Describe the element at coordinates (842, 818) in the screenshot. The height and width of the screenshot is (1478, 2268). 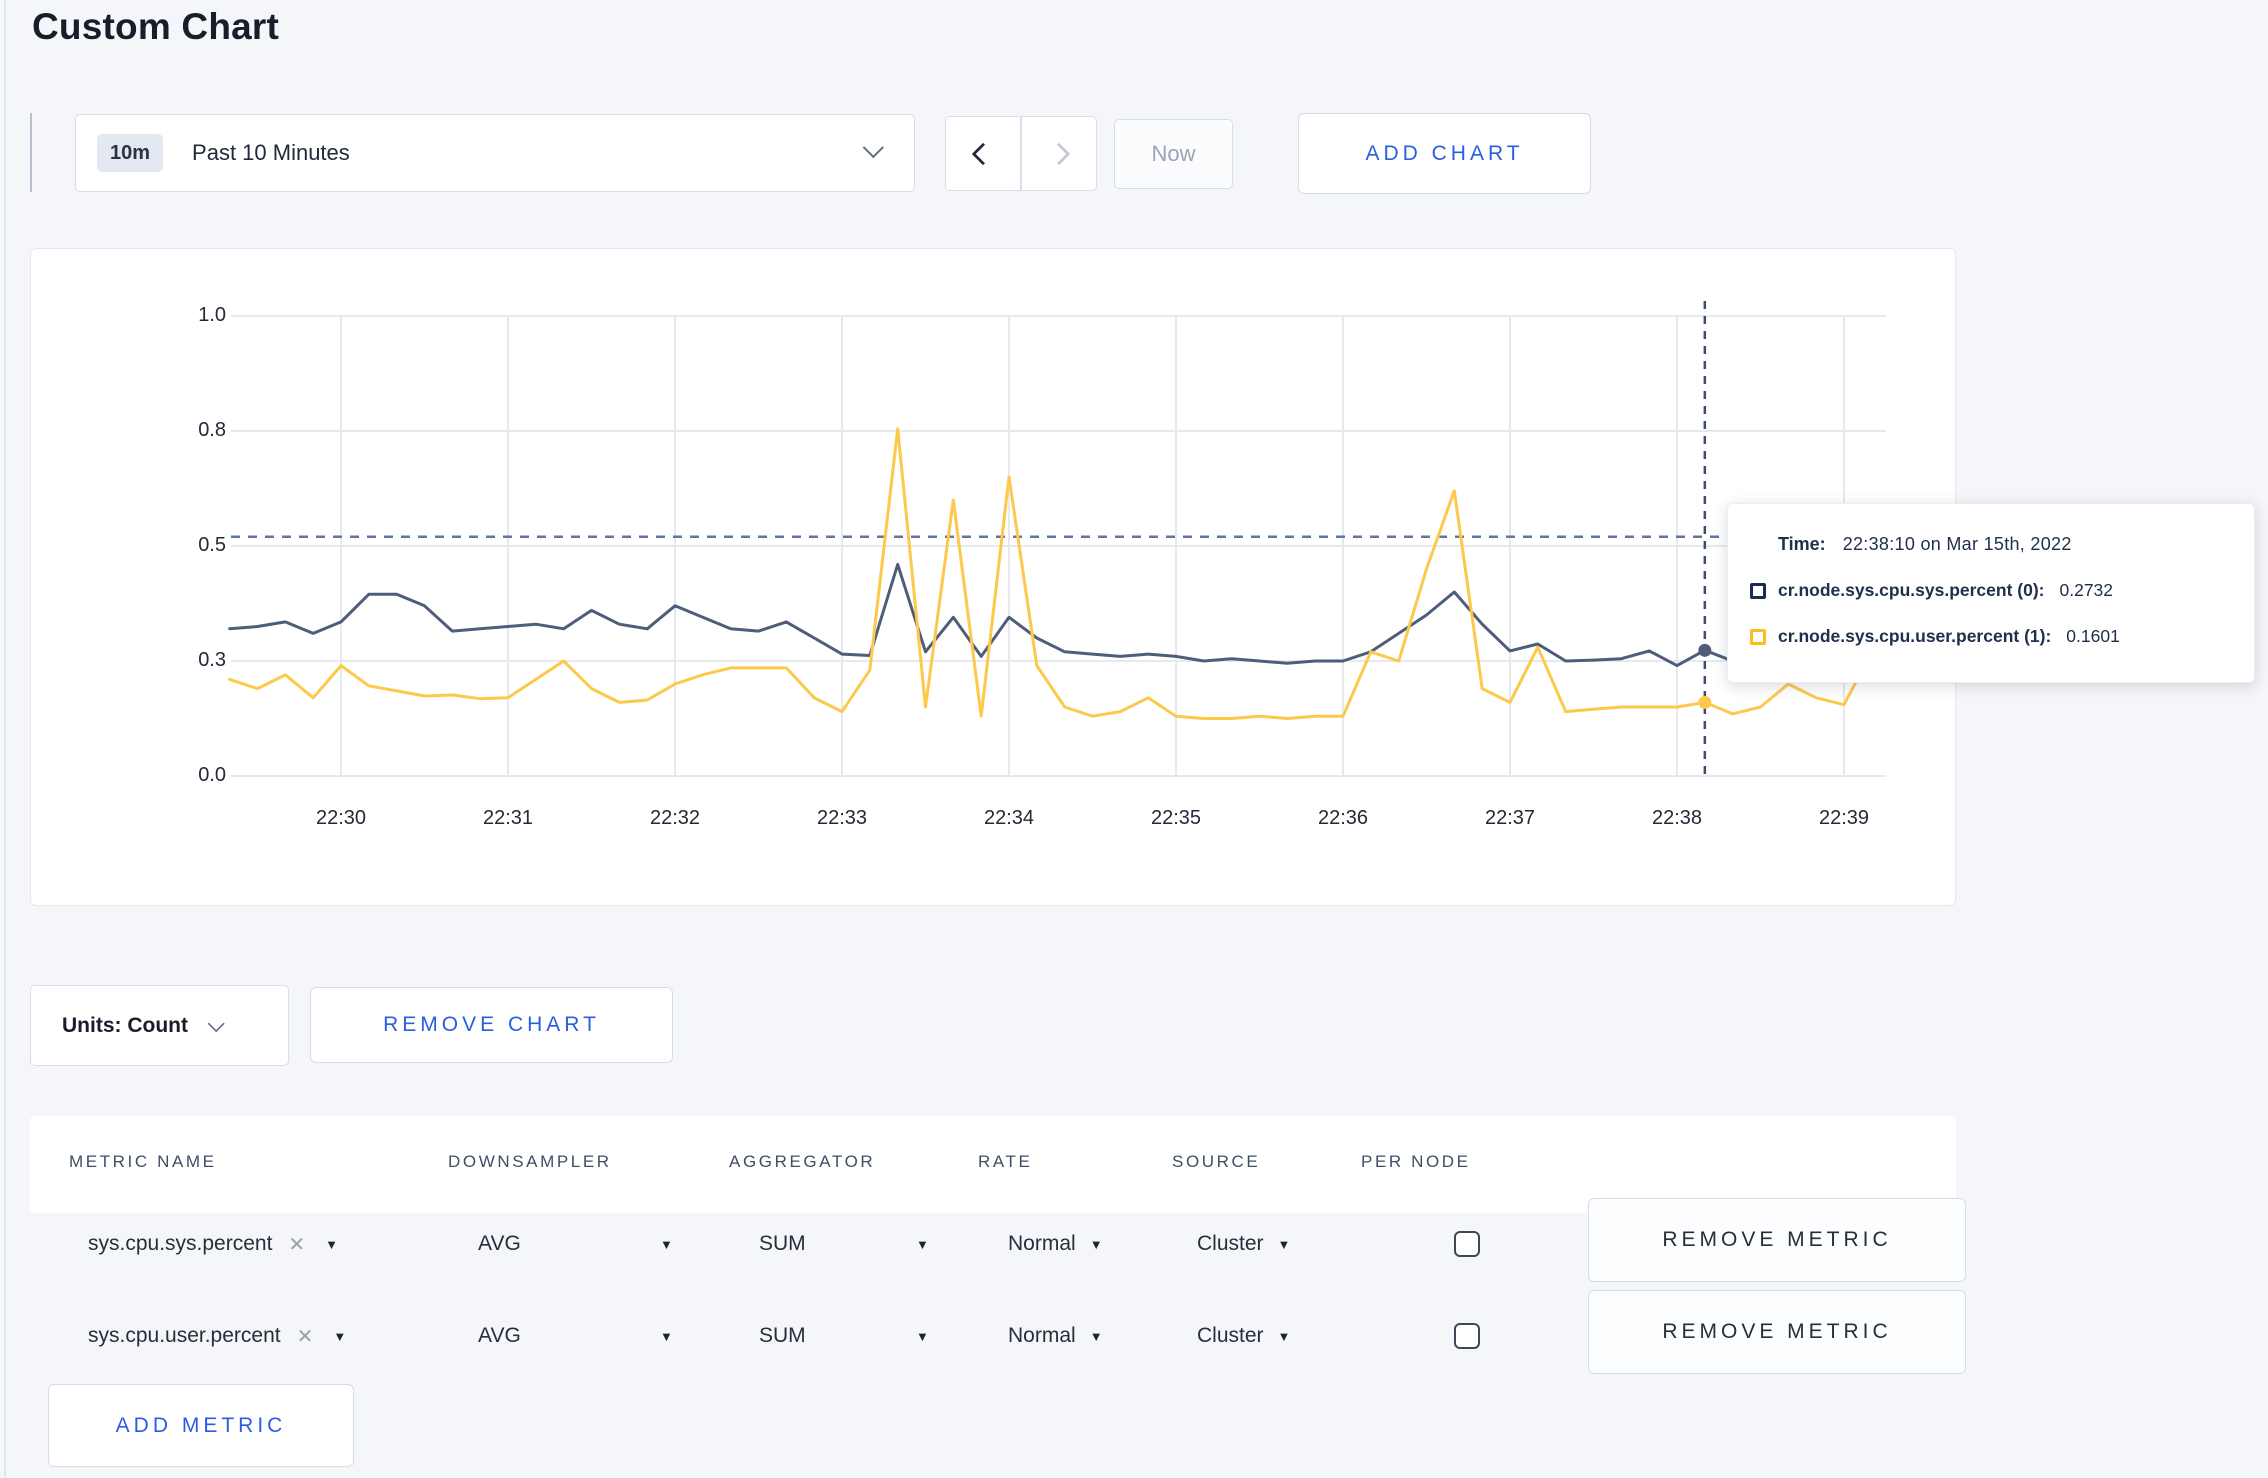
I see `x-tick-label: 22:33` at that location.